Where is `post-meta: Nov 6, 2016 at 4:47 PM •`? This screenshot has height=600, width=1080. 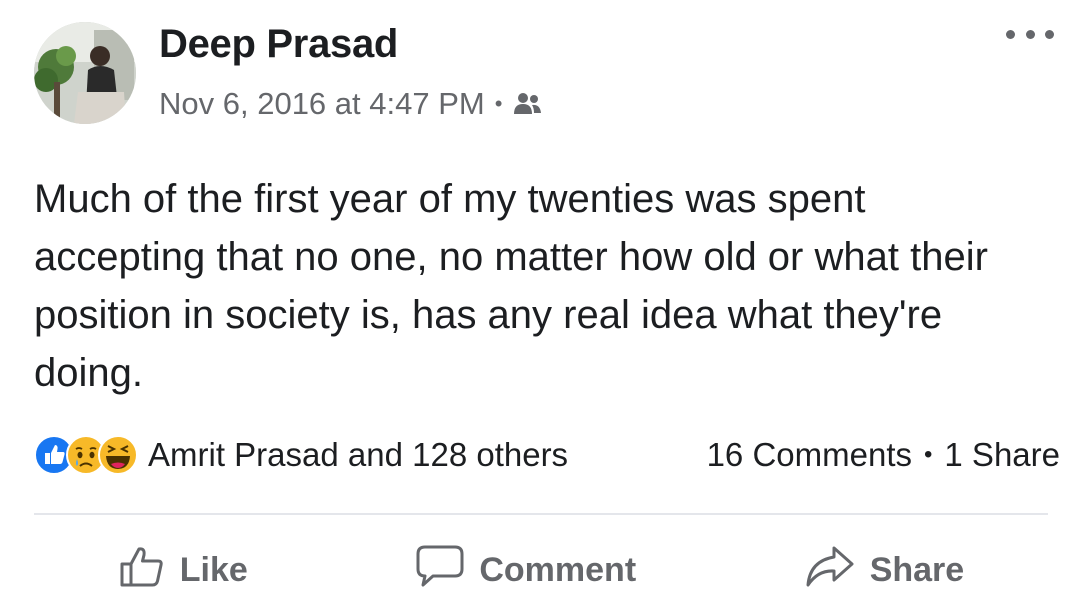 post-meta: Nov 6, 2016 at 4:47 PM • is located at coordinates (350, 104).